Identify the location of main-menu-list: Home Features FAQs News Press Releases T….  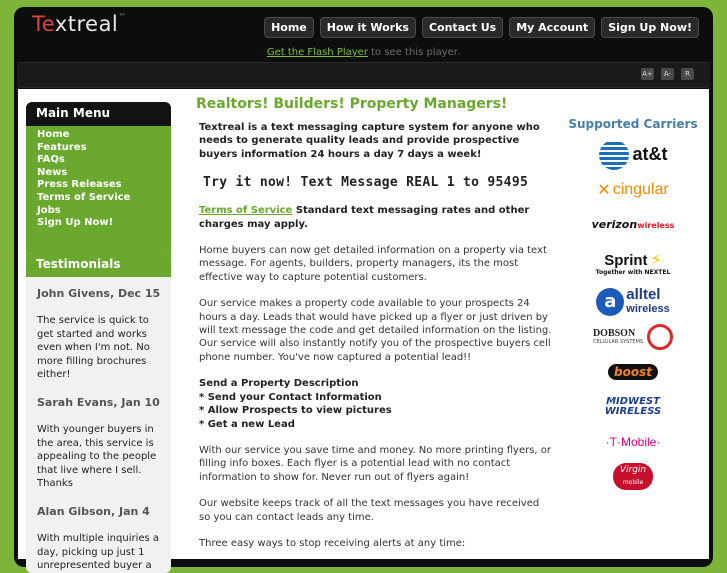
(98, 178).